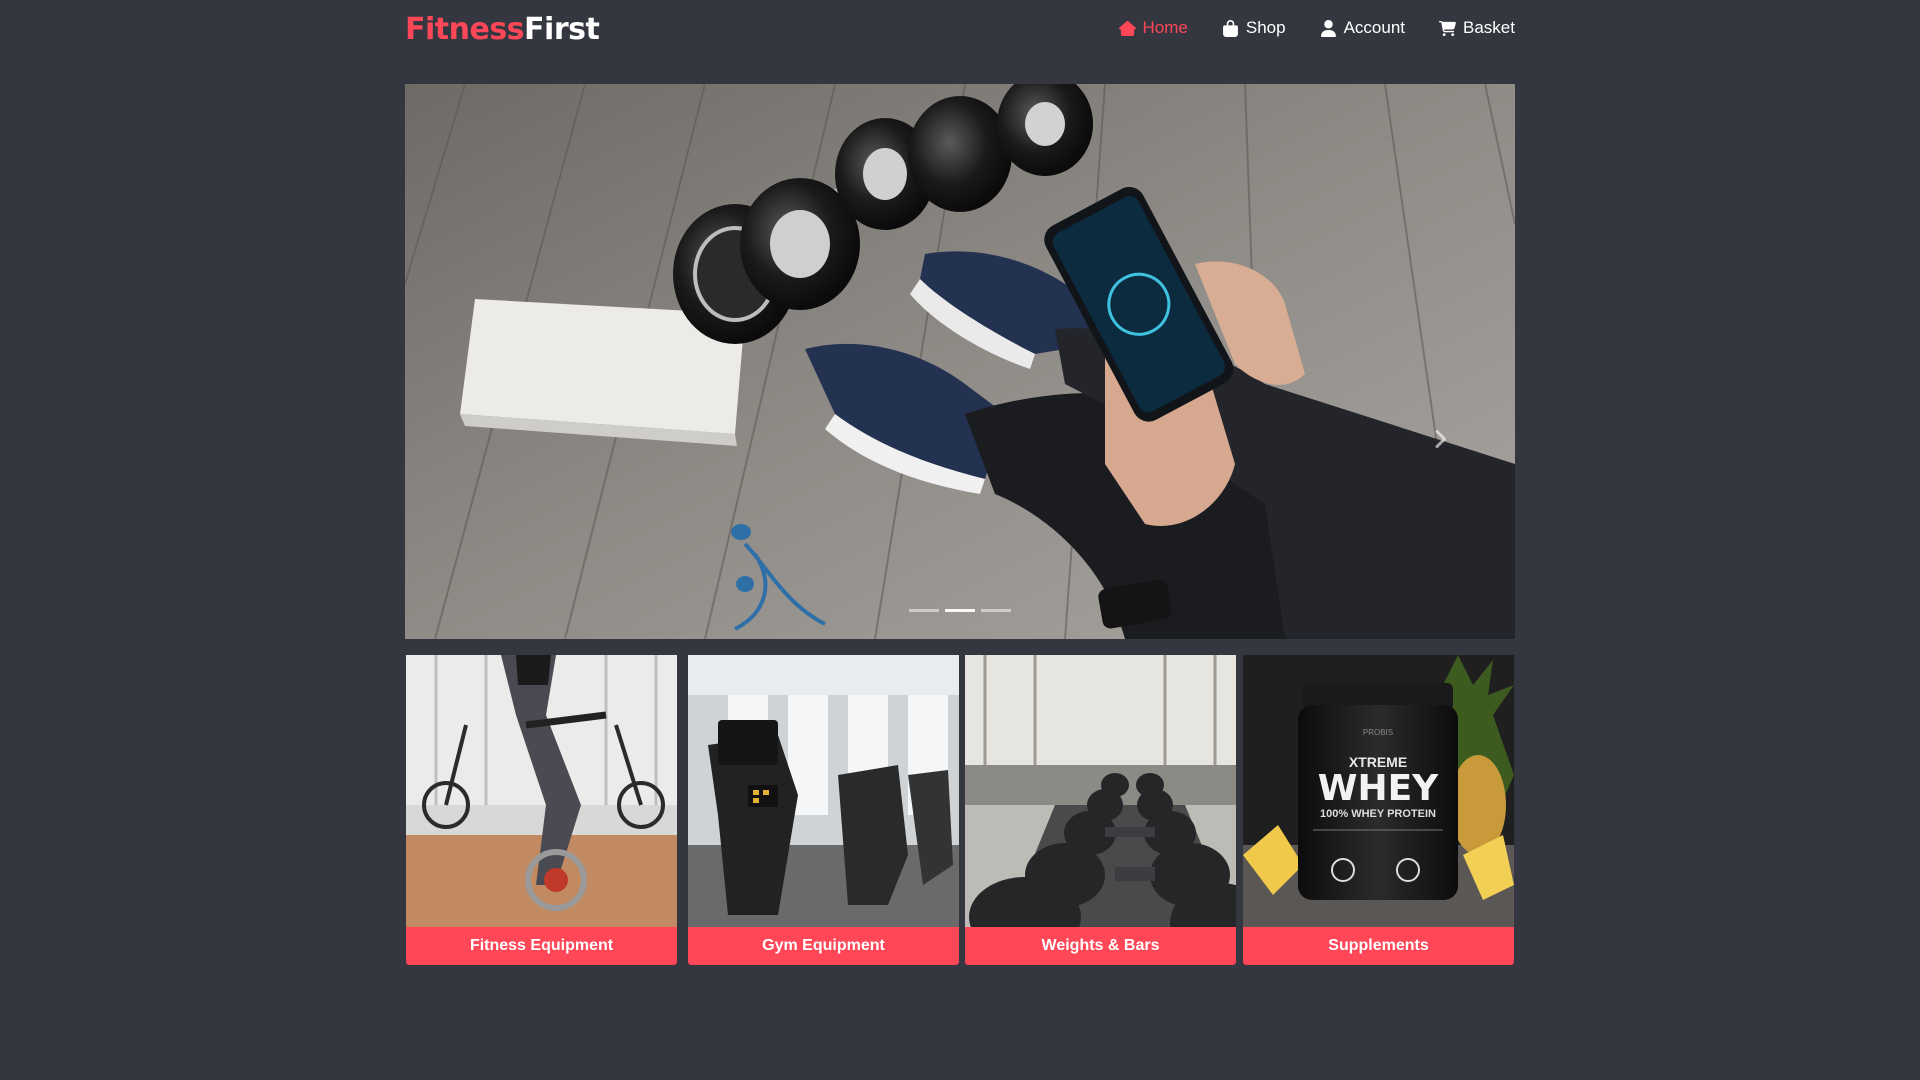  What do you see at coordinates (1316, 28) in the screenshot?
I see `main-nav: Home Shop Account Basket` at bounding box center [1316, 28].